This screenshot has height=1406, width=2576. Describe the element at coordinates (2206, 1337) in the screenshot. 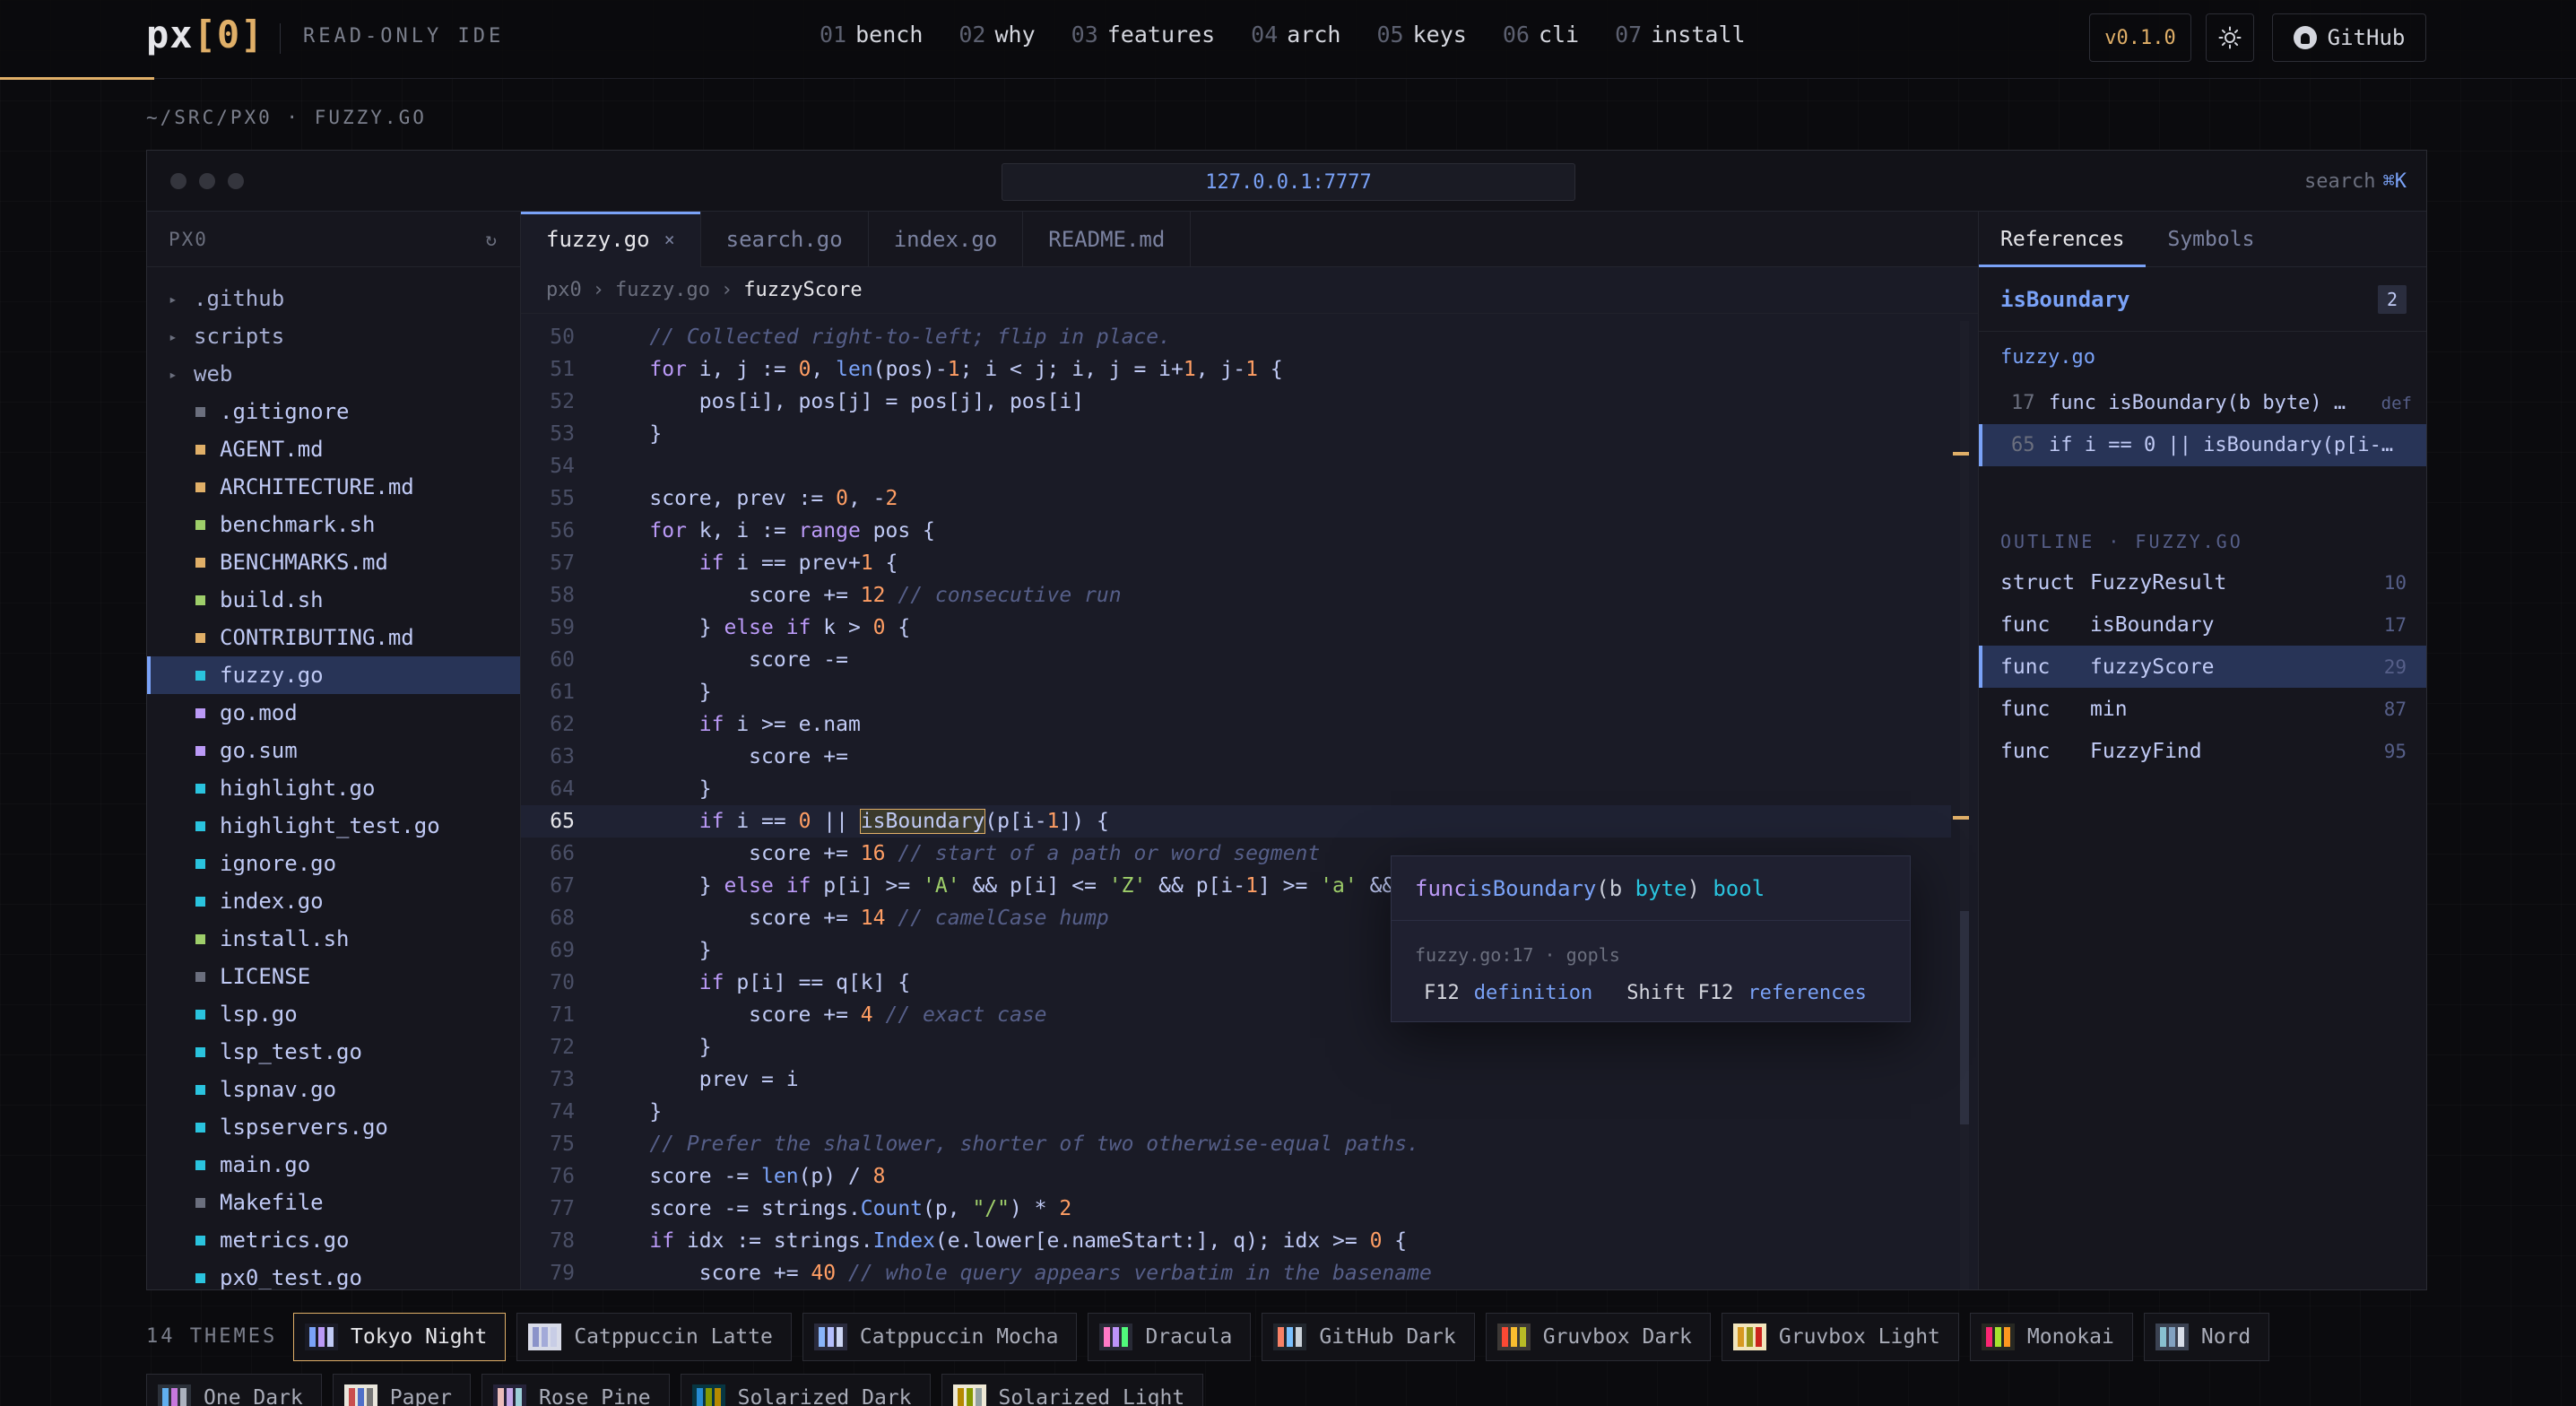

I see `theme-chip: Nord` at that location.